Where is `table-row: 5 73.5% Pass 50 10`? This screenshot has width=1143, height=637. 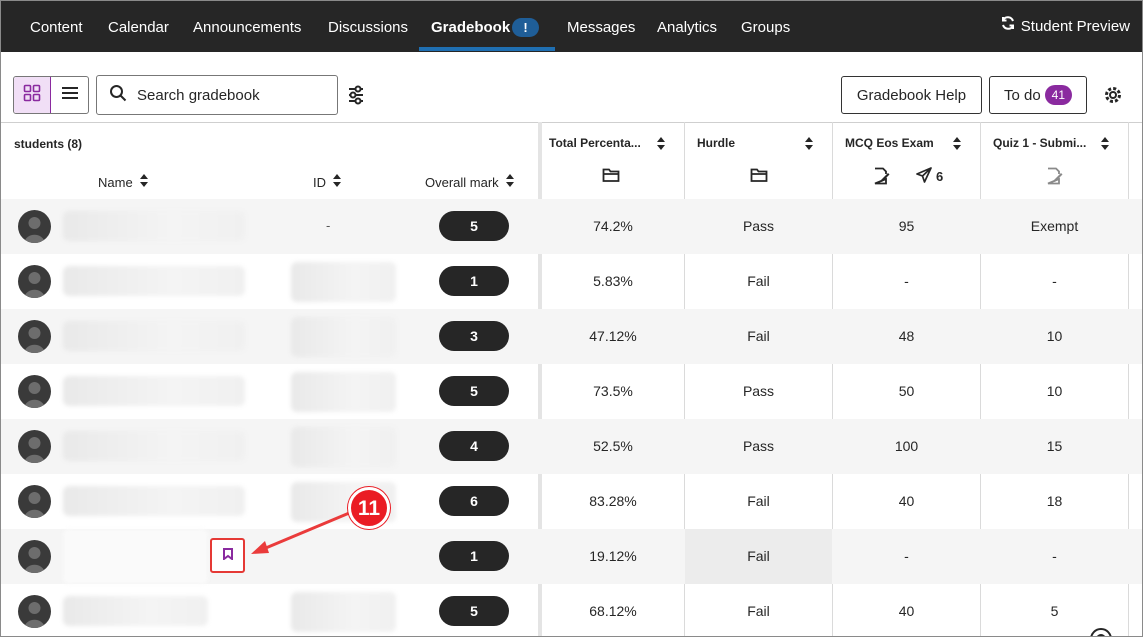
table-row: 5 73.5% Pass 50 10 is located at coordinates (571, 391).